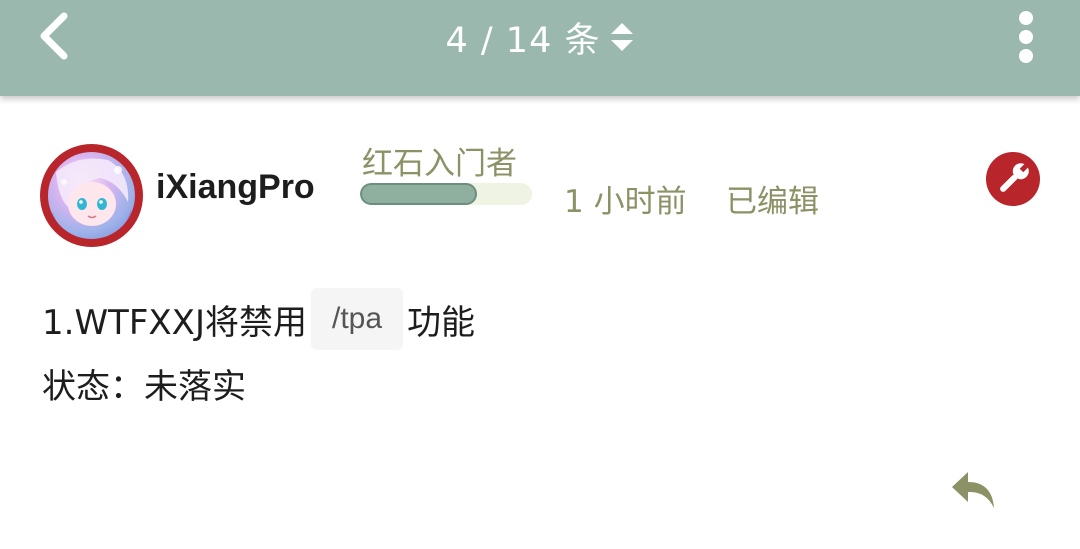 The width and height of the screenshot is (1080, 549). I want to click on avatar, so click(91, 195).